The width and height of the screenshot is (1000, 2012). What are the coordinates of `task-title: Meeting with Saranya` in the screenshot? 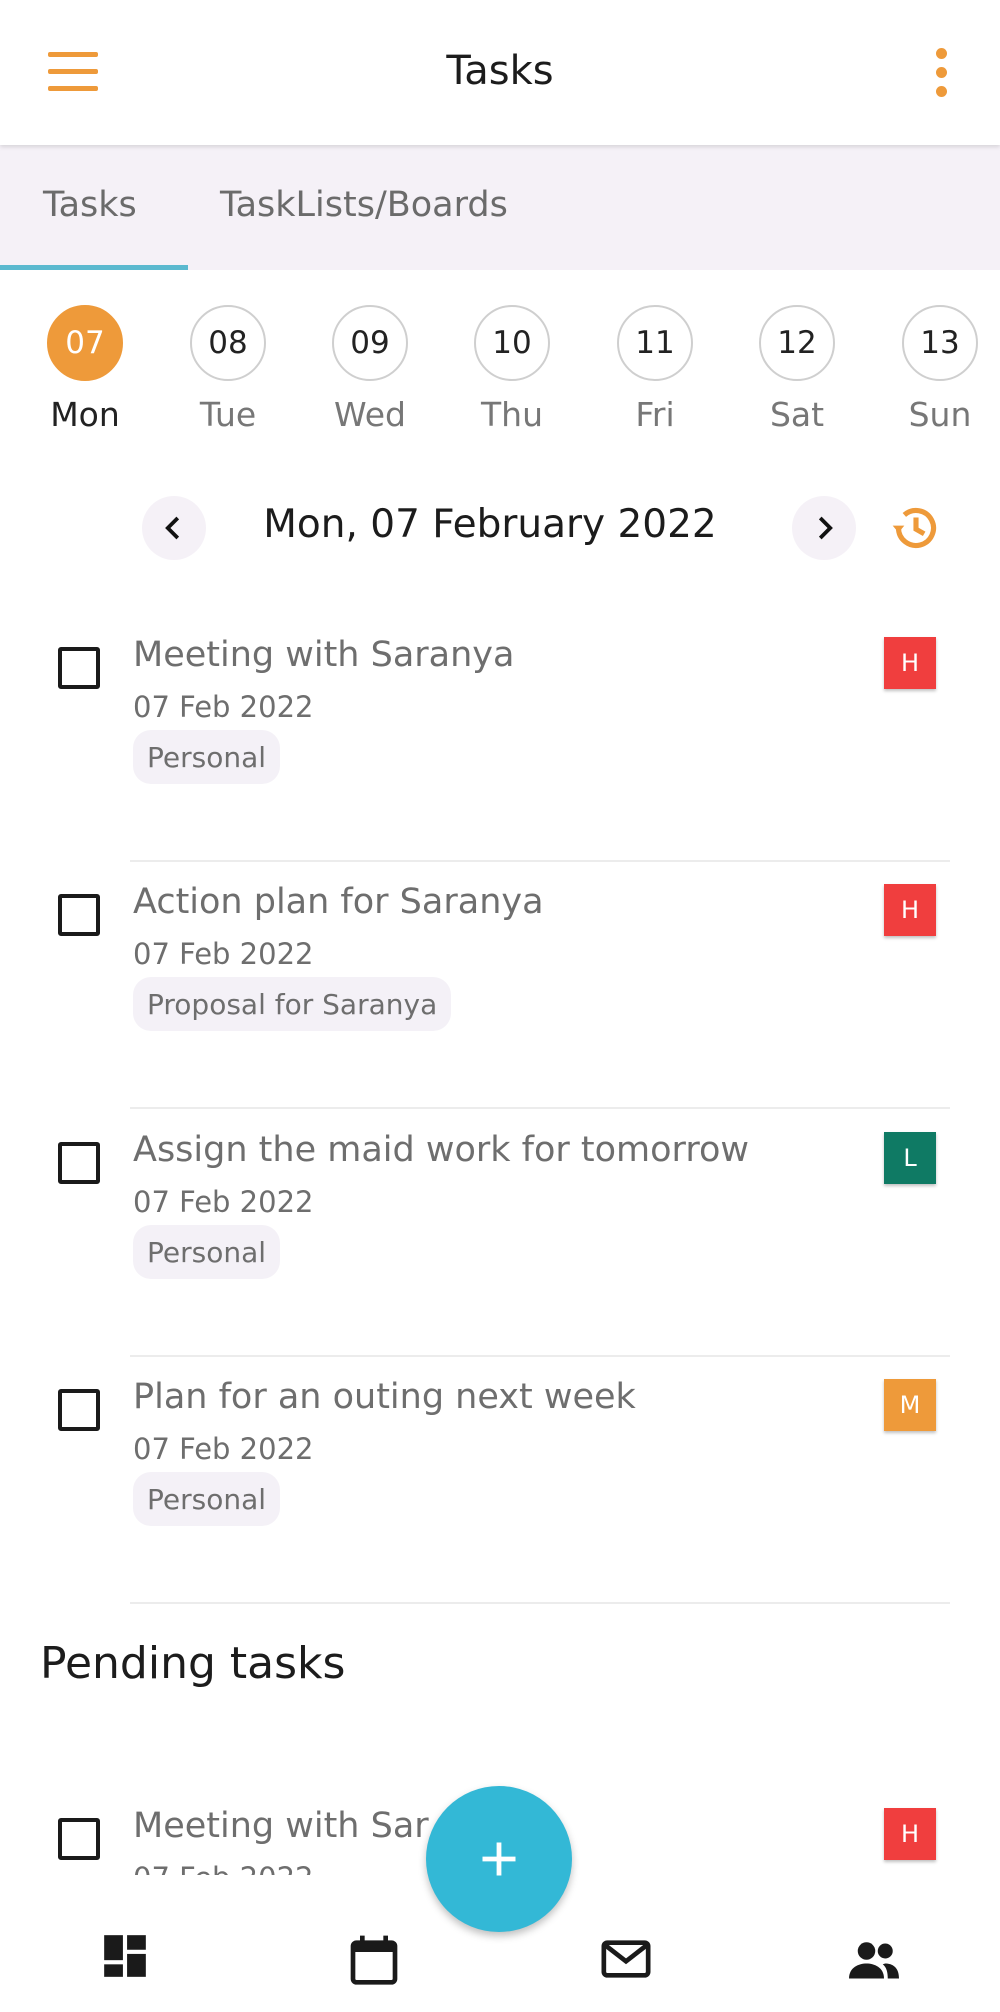 It's located at (324, 655).